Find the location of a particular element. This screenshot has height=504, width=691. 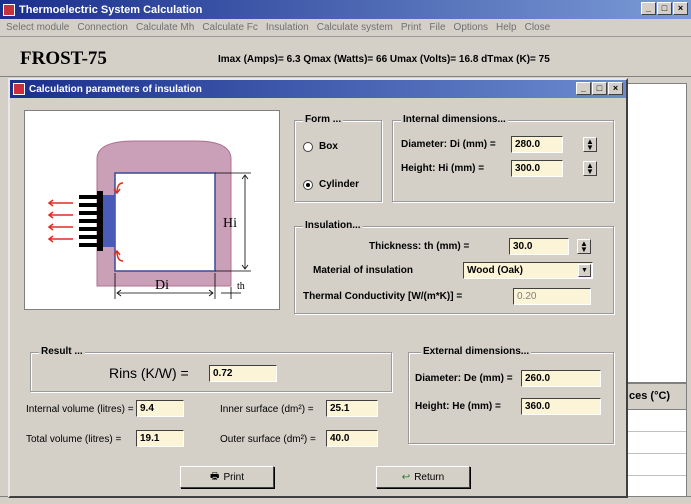

internal-diameter-label: Diameter: Di (mm) = is located at coordinates (448, 144).